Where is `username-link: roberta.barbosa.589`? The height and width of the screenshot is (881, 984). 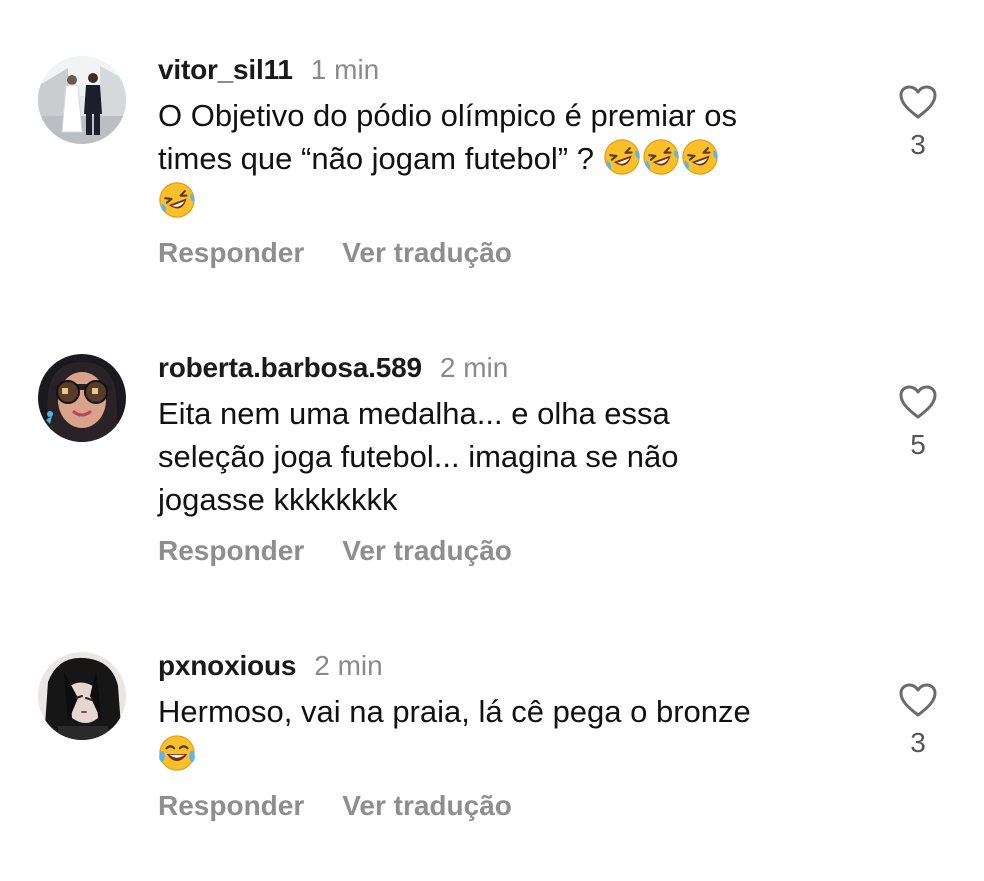
username-link: roberta.barbosa.589 is located at coordinates (290, 368).